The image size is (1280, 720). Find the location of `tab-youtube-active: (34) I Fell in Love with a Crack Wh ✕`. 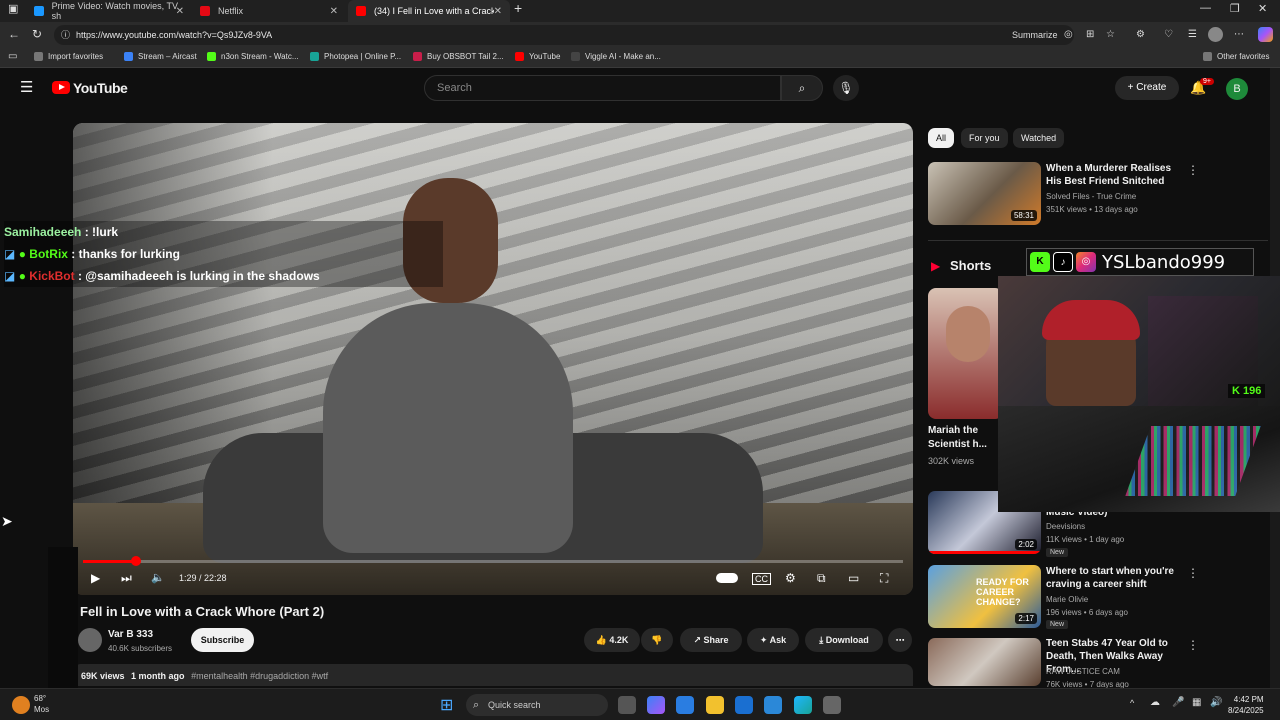

tab-youtube-active: (34) I Fell in Love with a Crack Wh ✕ is located at coordinates (429, 11).